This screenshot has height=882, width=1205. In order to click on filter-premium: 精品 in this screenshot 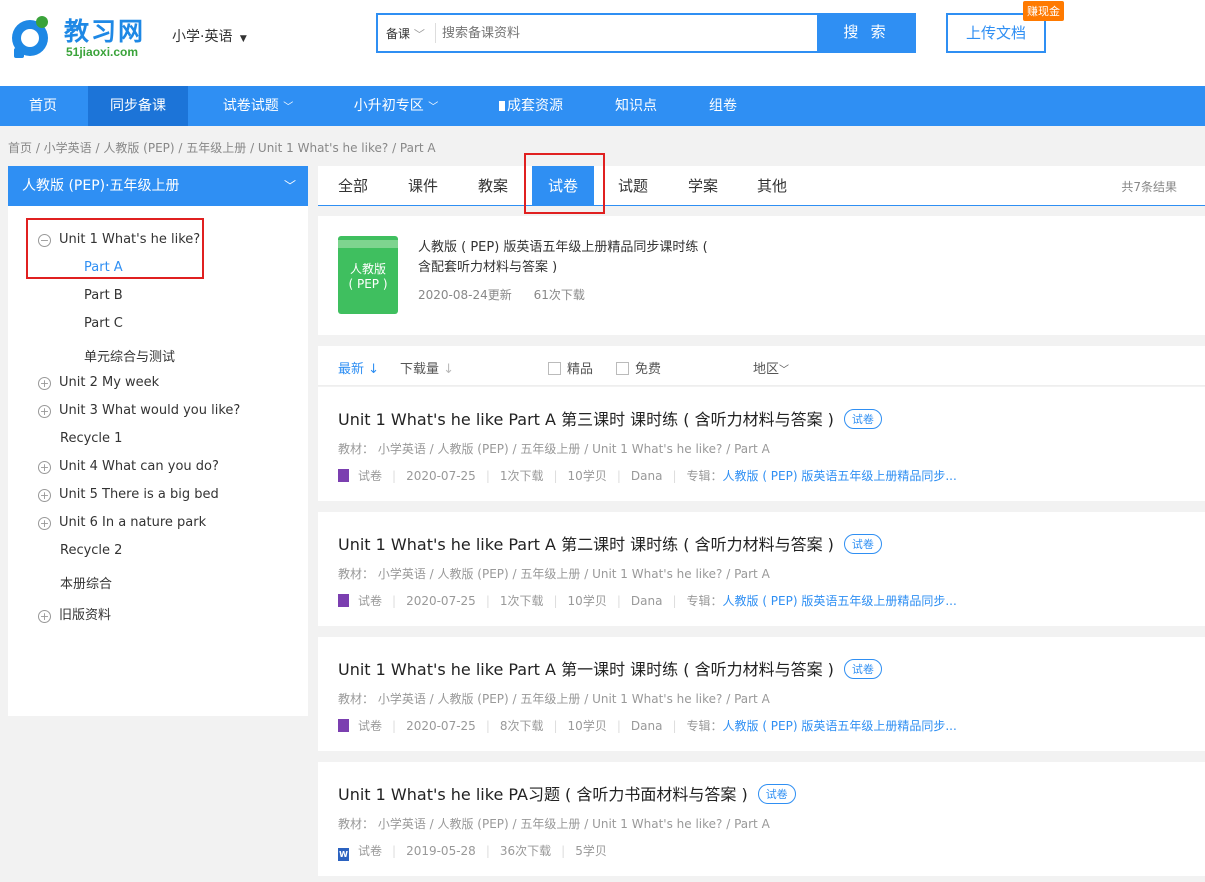, I will do `click(570, 367)`.